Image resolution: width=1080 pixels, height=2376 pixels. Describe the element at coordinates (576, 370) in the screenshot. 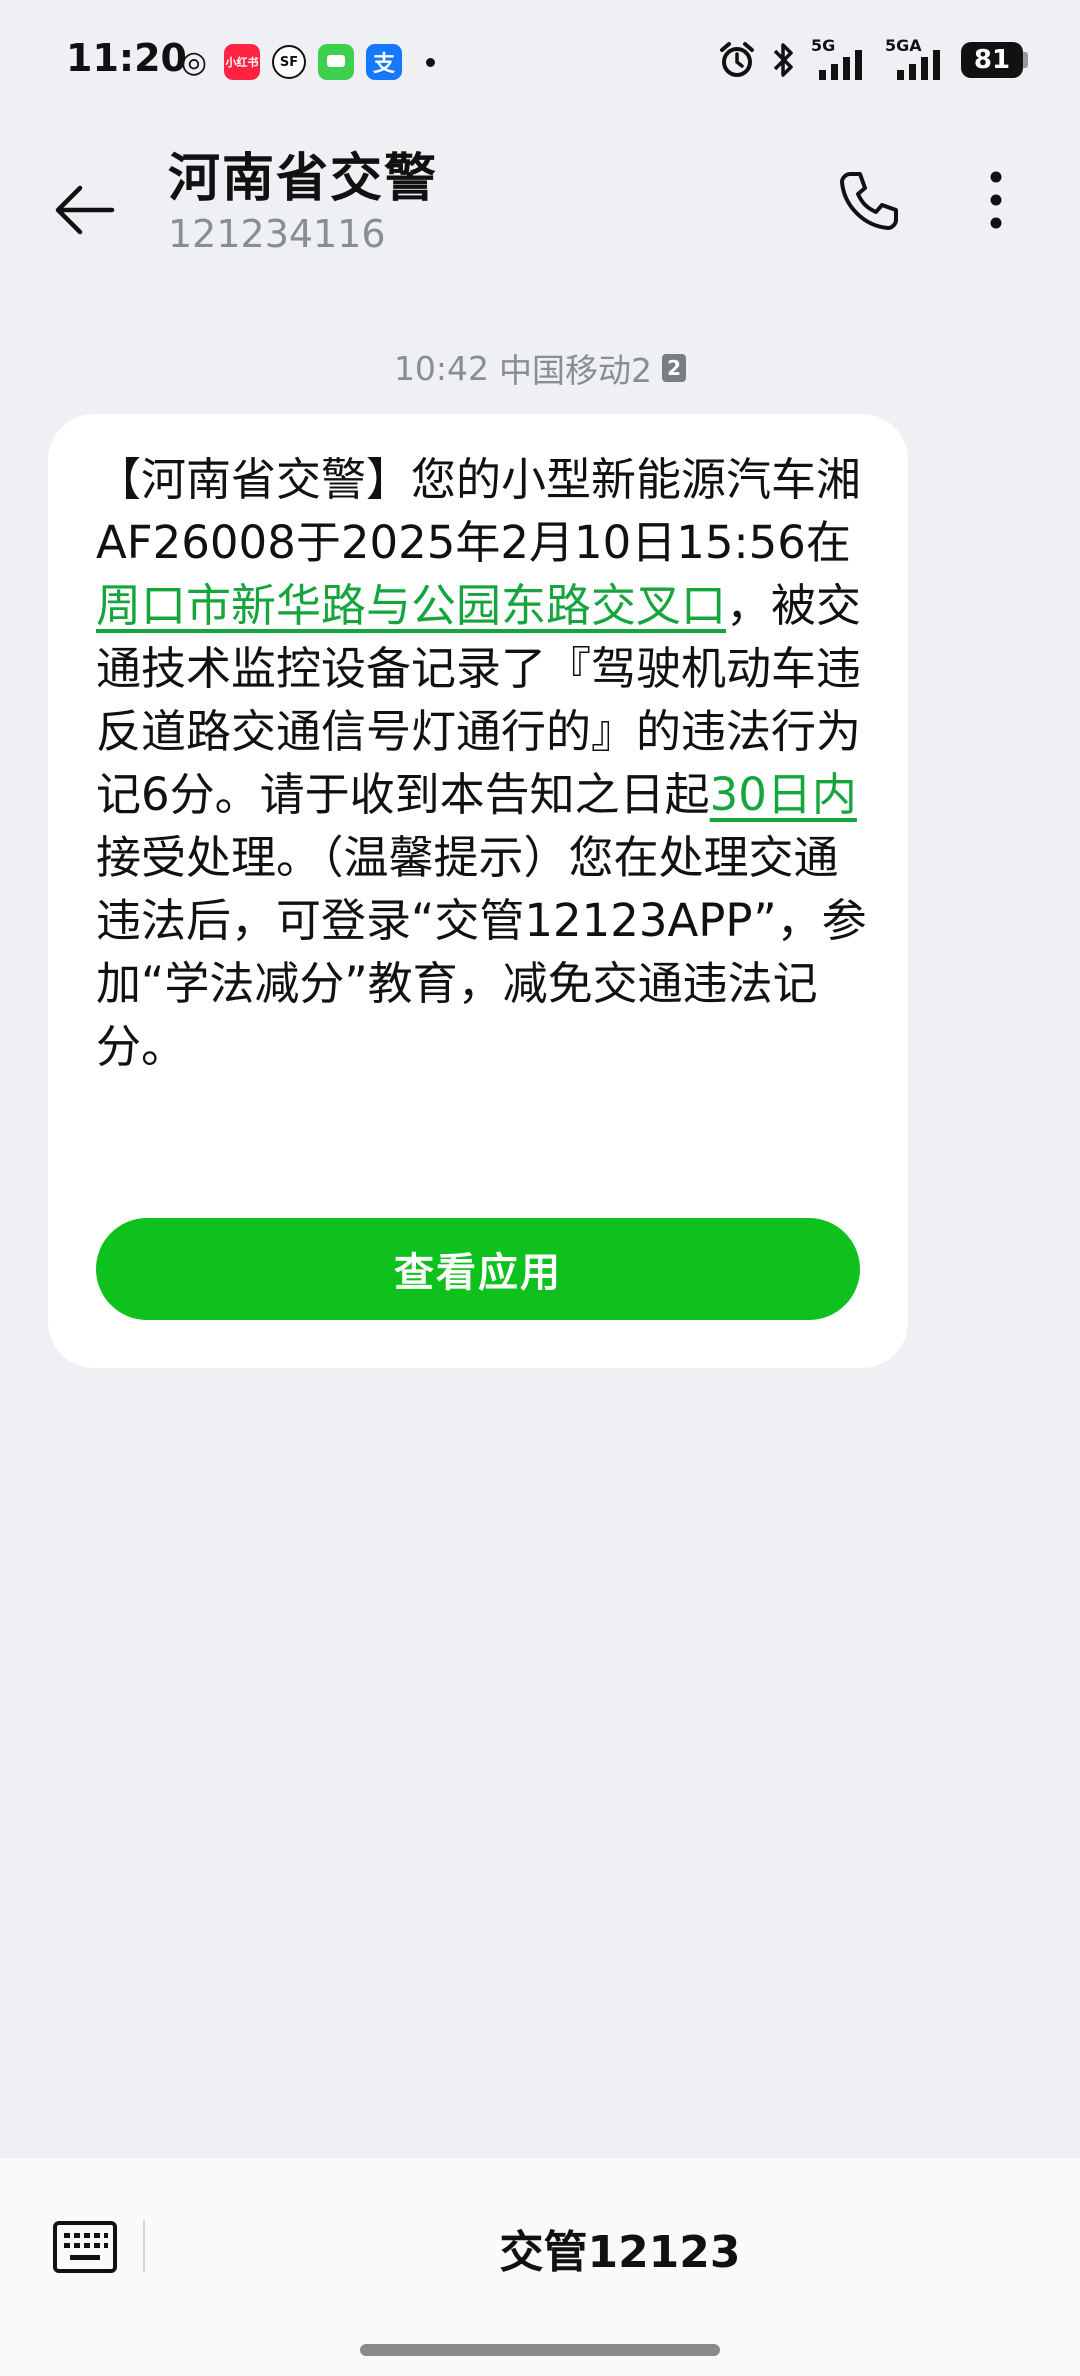

I see `timestamp-carrier: 中国移动2` at that location.